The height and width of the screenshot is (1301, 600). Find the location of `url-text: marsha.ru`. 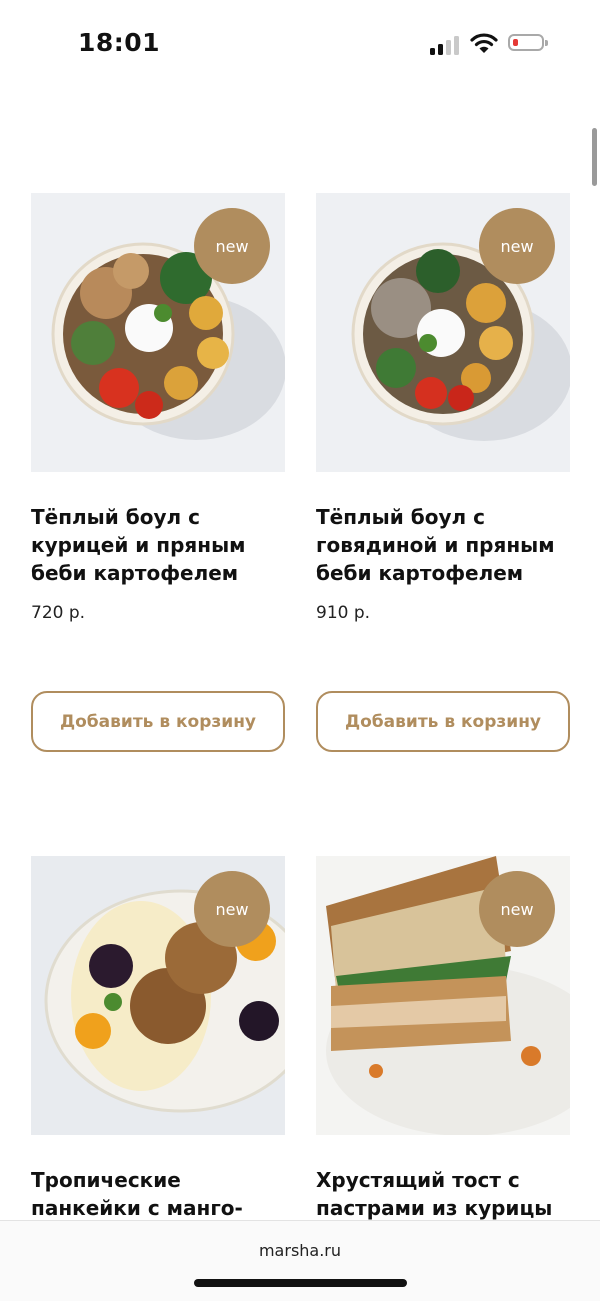

url-text: marsha.ru is located at coordinates (300, 1250).